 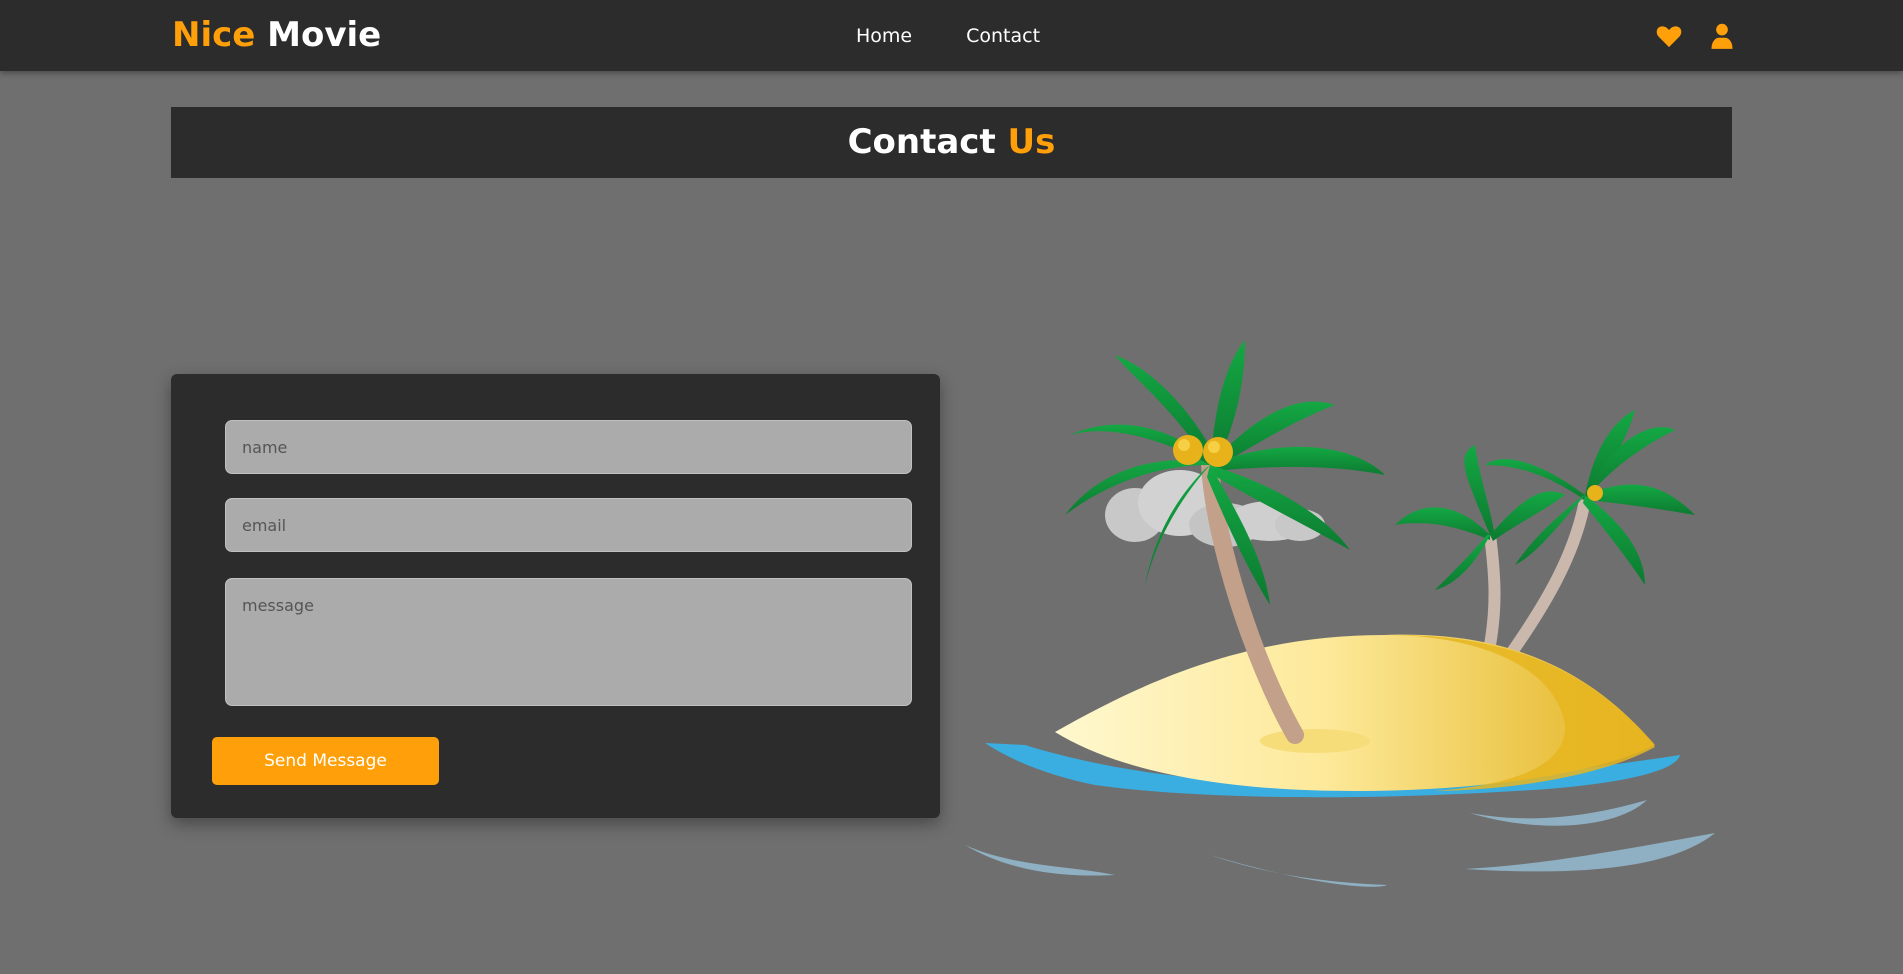 I want to click on page-title-bar: Contact Us, so click(x=951, y=142).